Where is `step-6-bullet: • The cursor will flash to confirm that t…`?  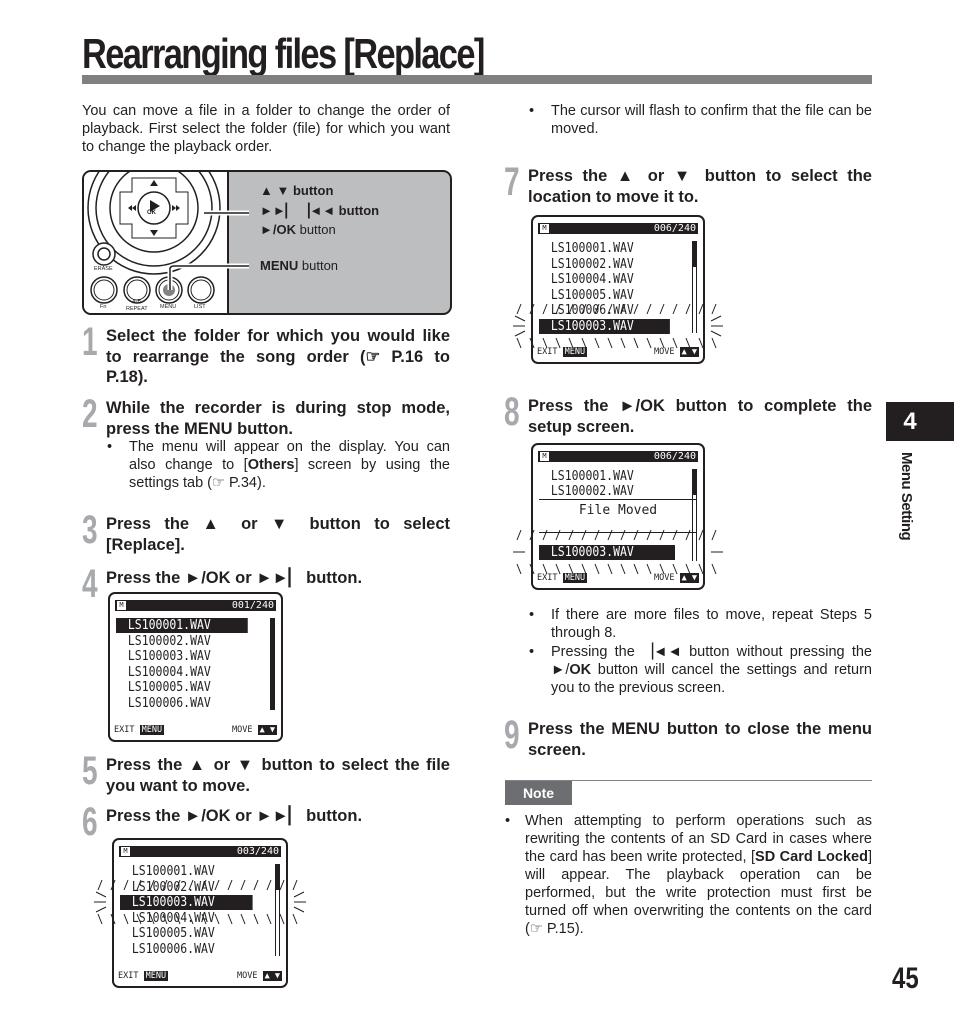 step-6-bullet: • The cursor will flash to confirm that t… is located at coordinates (700, 120).